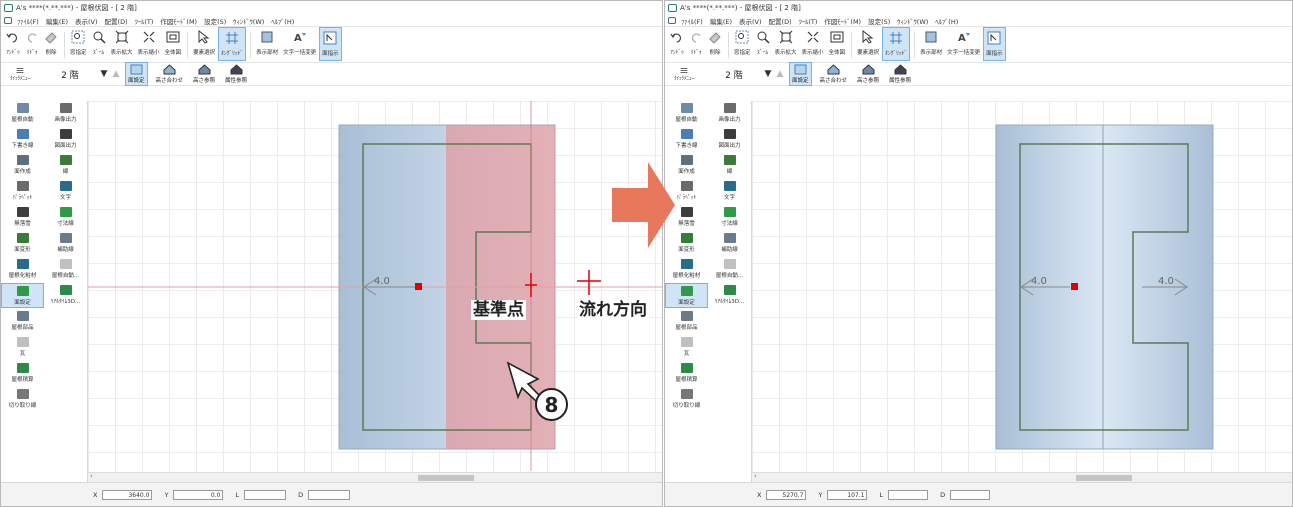  I want to click on tool-button-2-0: 面作成, so click(22, 165).